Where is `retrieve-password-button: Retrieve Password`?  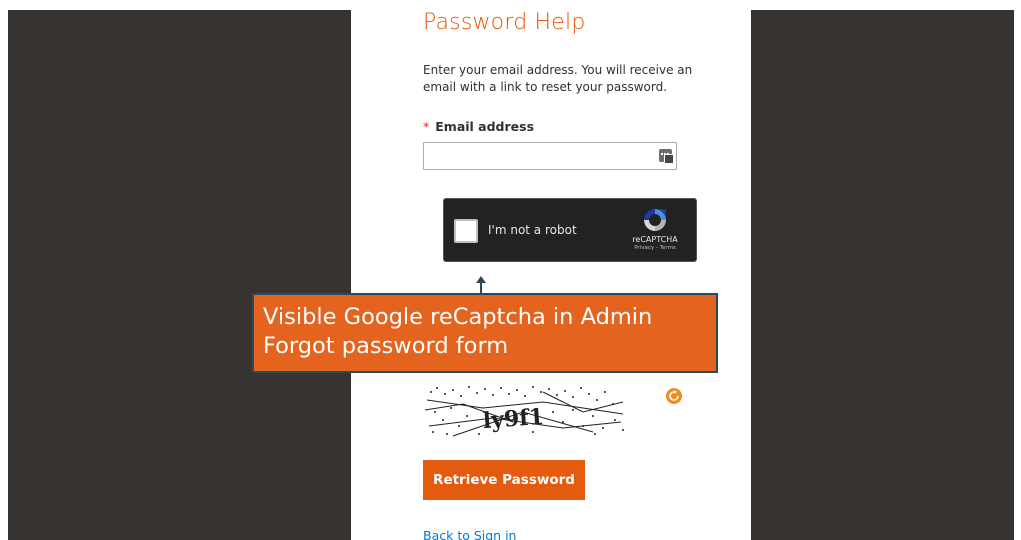 retrieve-password-button: Retrieve Password is located at coordinates (504, 480).